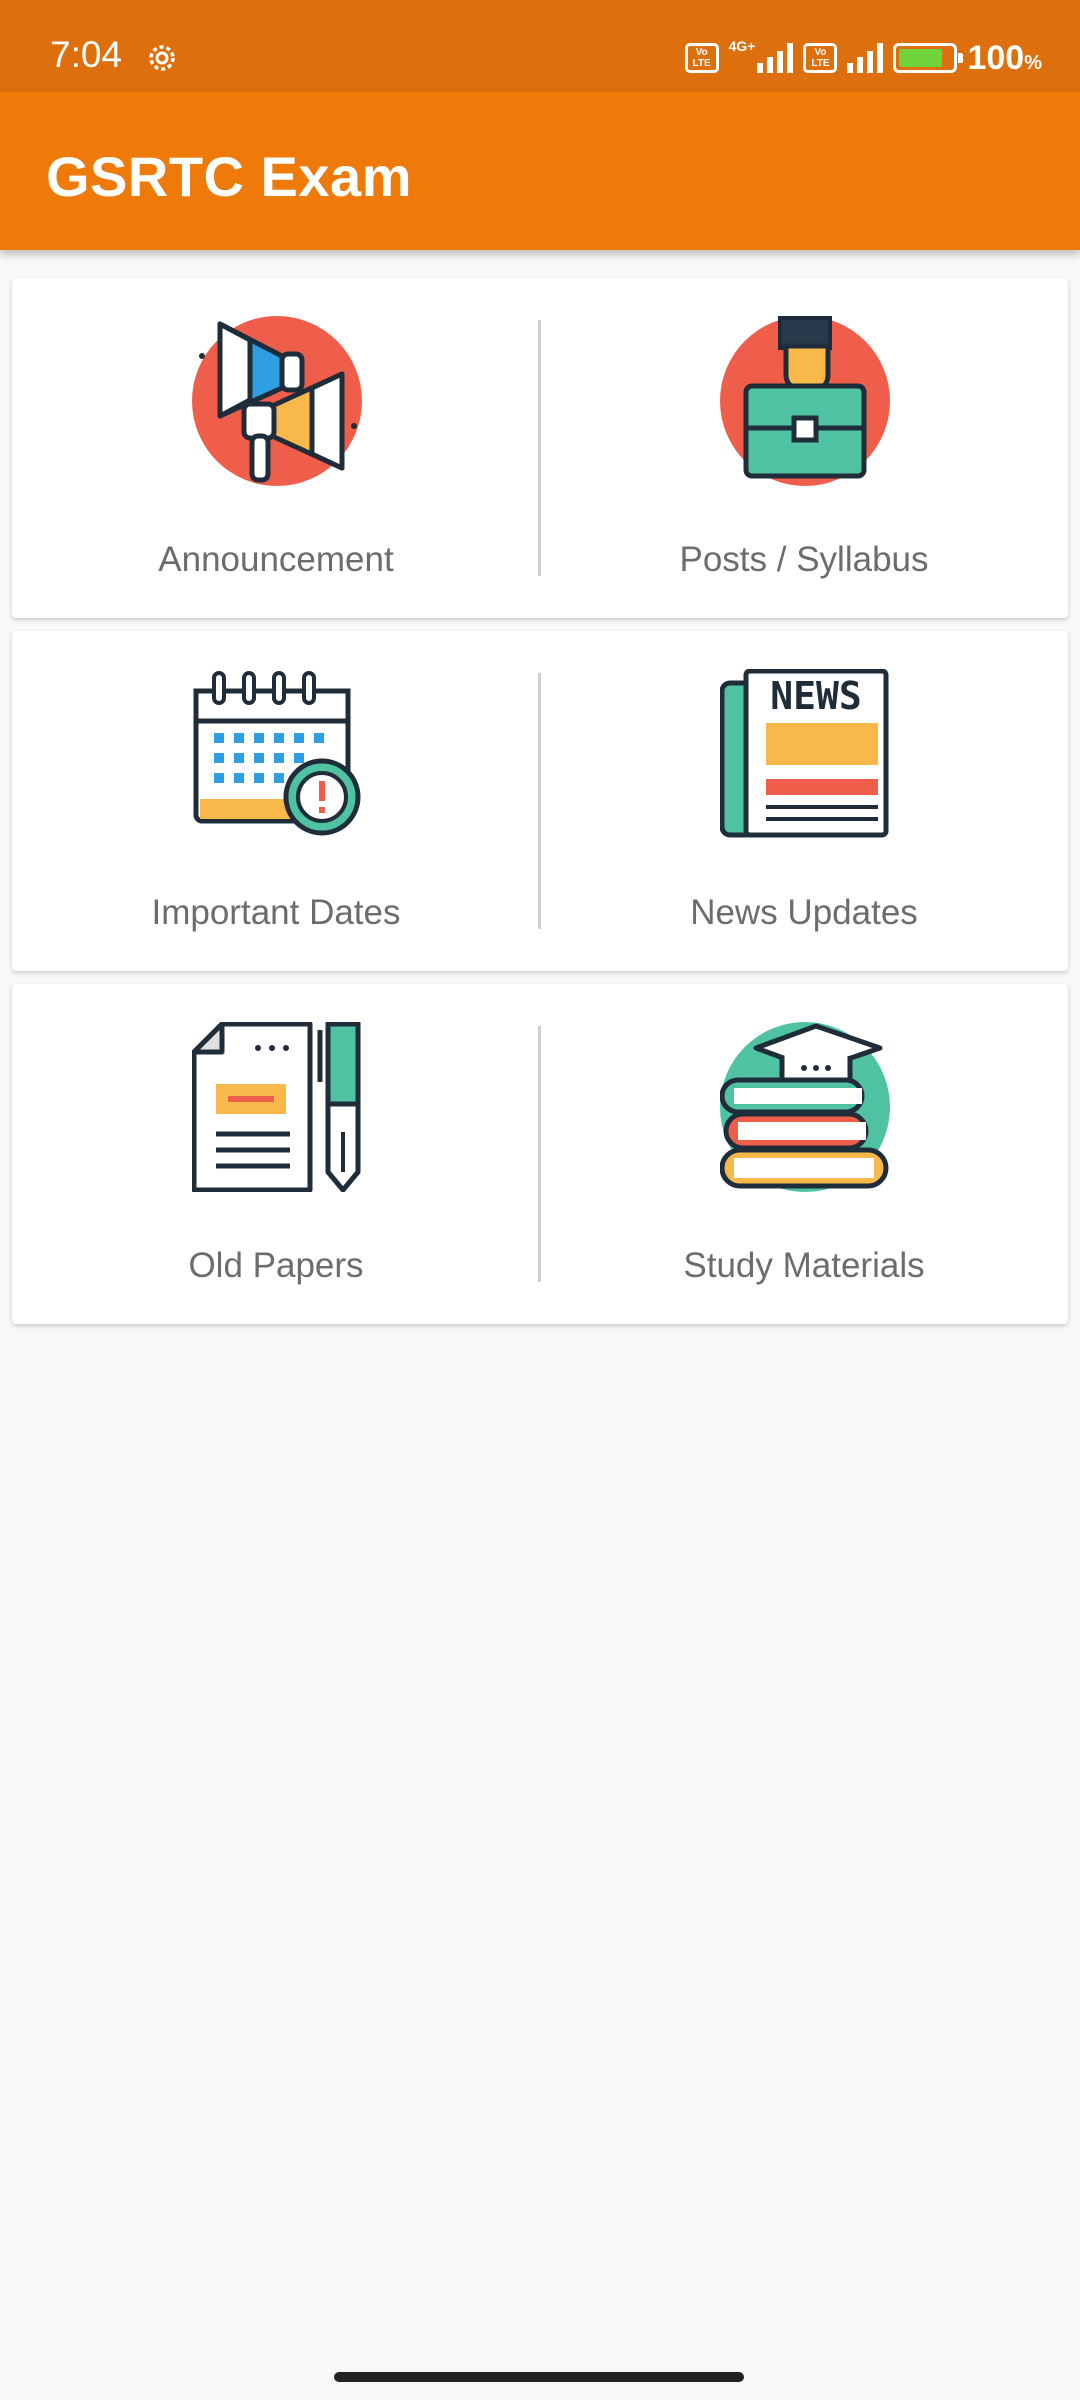 The image size is (1080, 2400). I want to click on news-updates-button: NEWS News Updates, so click(804, 801).